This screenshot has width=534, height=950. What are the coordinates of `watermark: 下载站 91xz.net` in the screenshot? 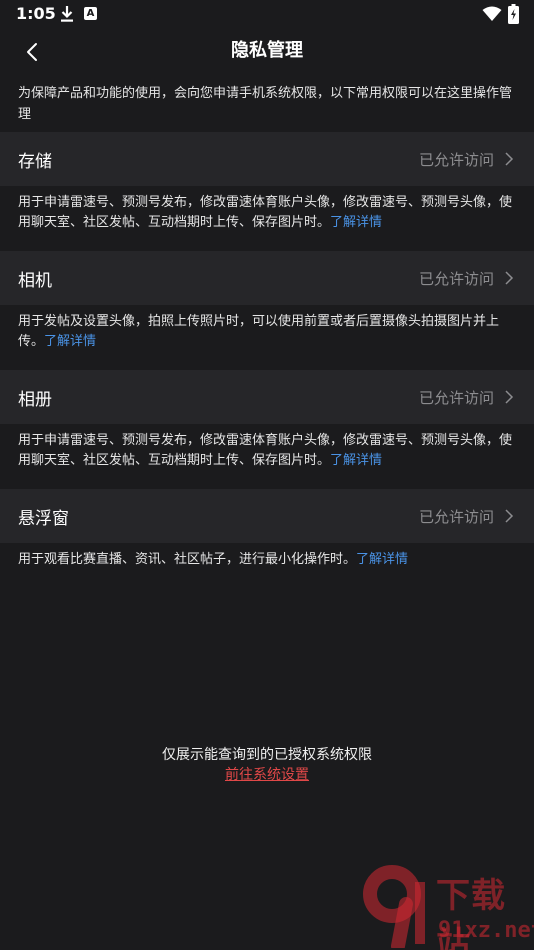 It's located at (448, 906).